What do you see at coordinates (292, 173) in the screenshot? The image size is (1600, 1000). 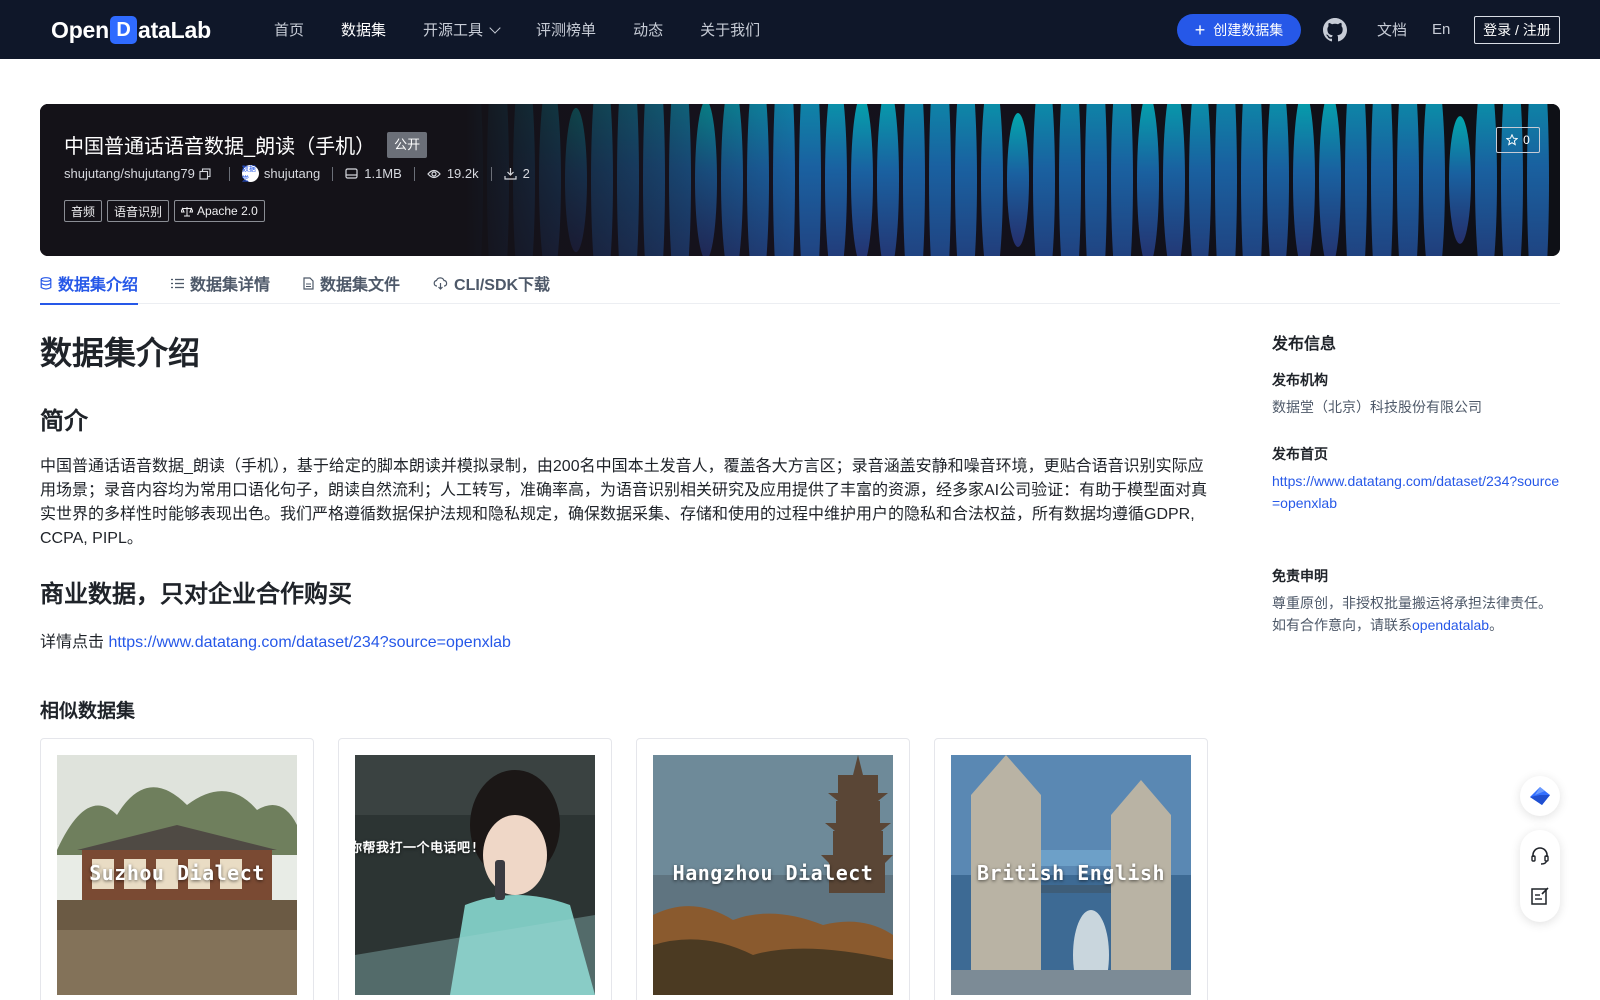 I see `publisher-name: shujutang` at bounding box center [292, 173].